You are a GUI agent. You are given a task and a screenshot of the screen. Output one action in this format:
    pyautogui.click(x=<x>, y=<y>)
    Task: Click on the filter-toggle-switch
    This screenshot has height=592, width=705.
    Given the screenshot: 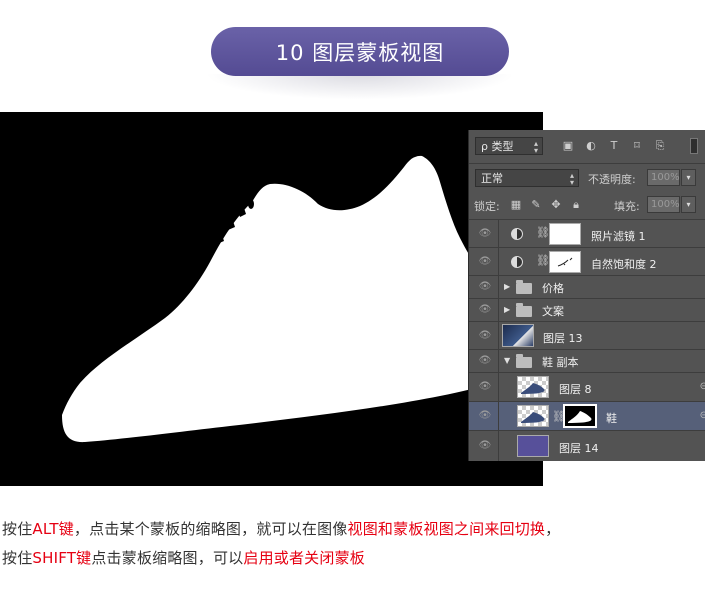 What is the action you would take?
    pyautogui.click(x=694, y=146)
    